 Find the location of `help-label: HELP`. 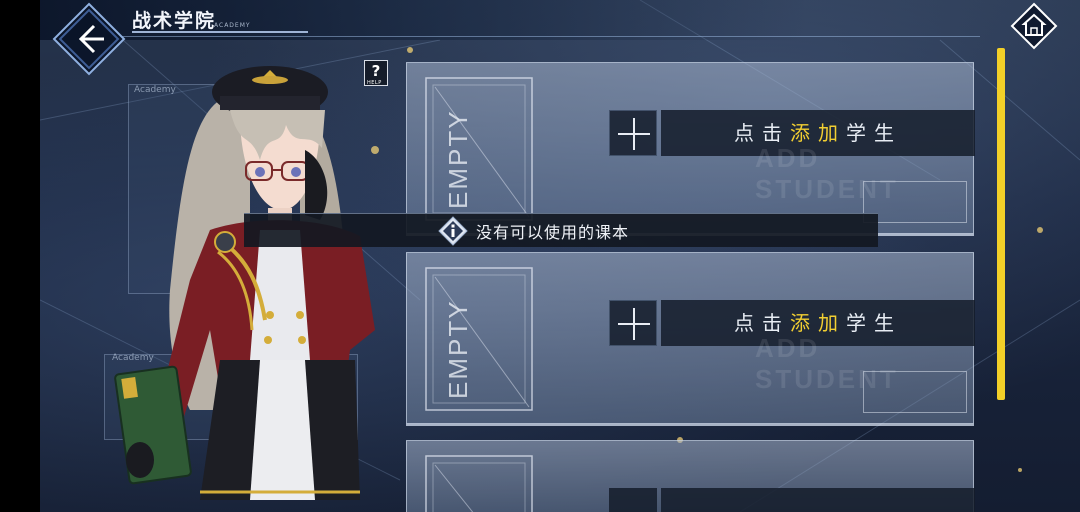

help-label: HELP is located at coordinates (374, 83).